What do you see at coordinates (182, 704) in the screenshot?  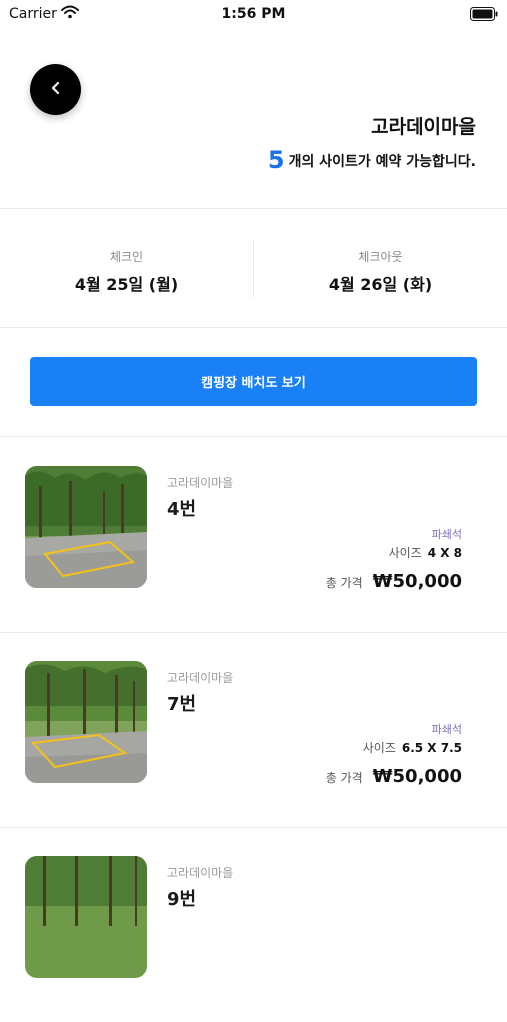 I see `site-number: 7번` at bounding box center [182, 704].